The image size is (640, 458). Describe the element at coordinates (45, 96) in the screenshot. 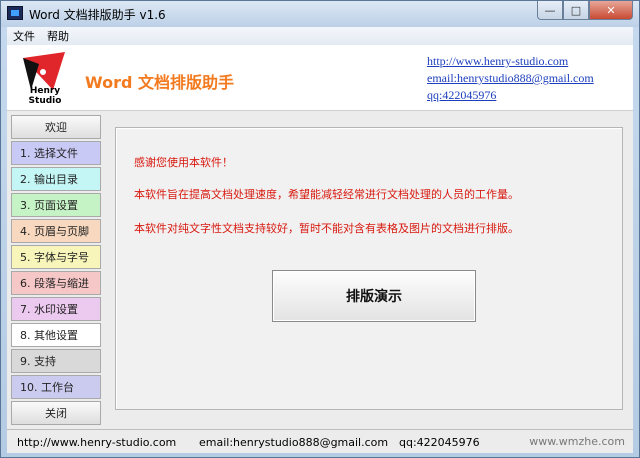

I see `logo-text: Henry Studio` at that location.